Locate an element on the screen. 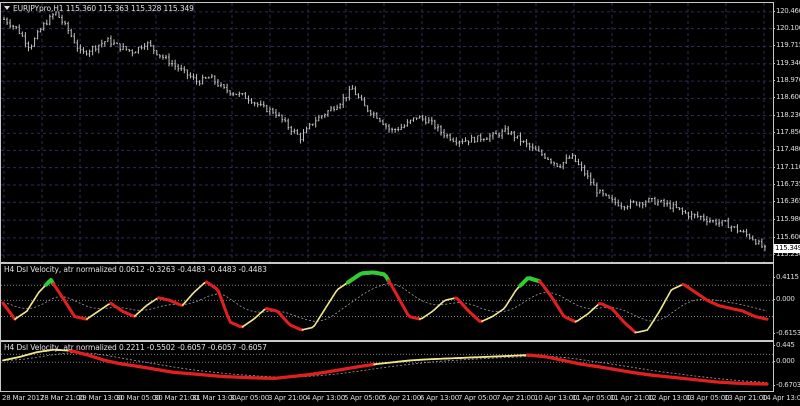 Image resolution: width=800 pixels, height=406 pixels. indicator2-scale: 0.445 0.000 -0.6703 is located at coordinates (786, 366).